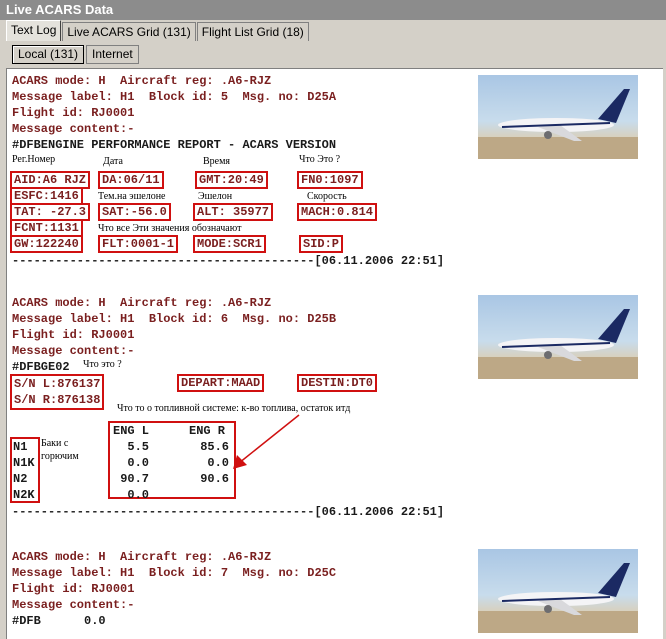 The height and width of the screenshot is (639, 666). Describe the element at coordinates (333, 10) in the screenshot. I see `window-title: Live ACARS Data` at that location.